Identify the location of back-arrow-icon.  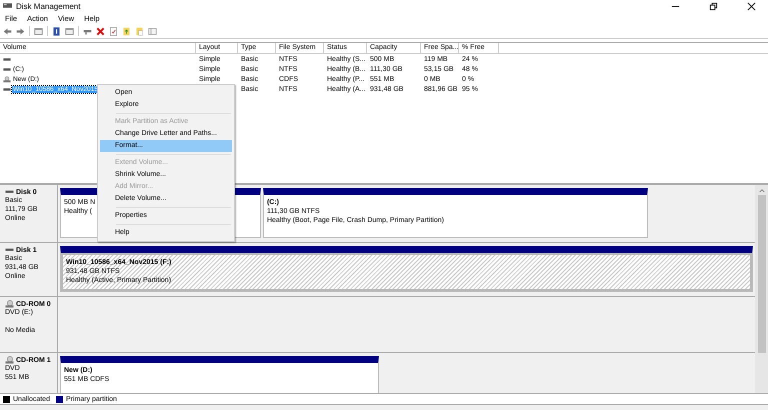
(7, 31).